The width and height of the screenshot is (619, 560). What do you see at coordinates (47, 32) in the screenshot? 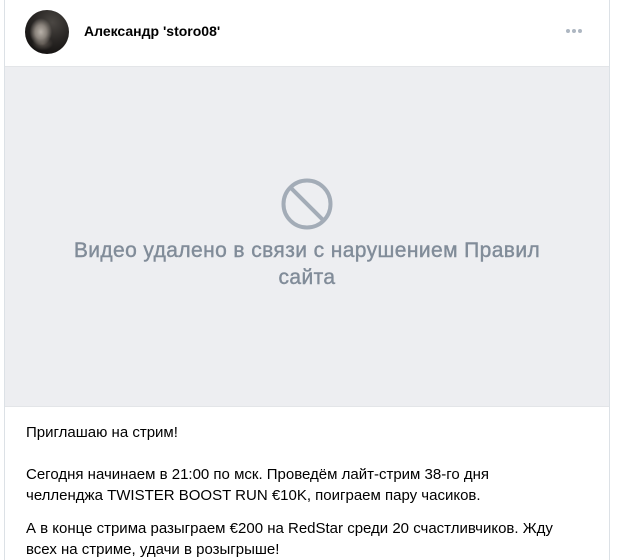
I see `author-avatar` at bounding box center [47, 32].